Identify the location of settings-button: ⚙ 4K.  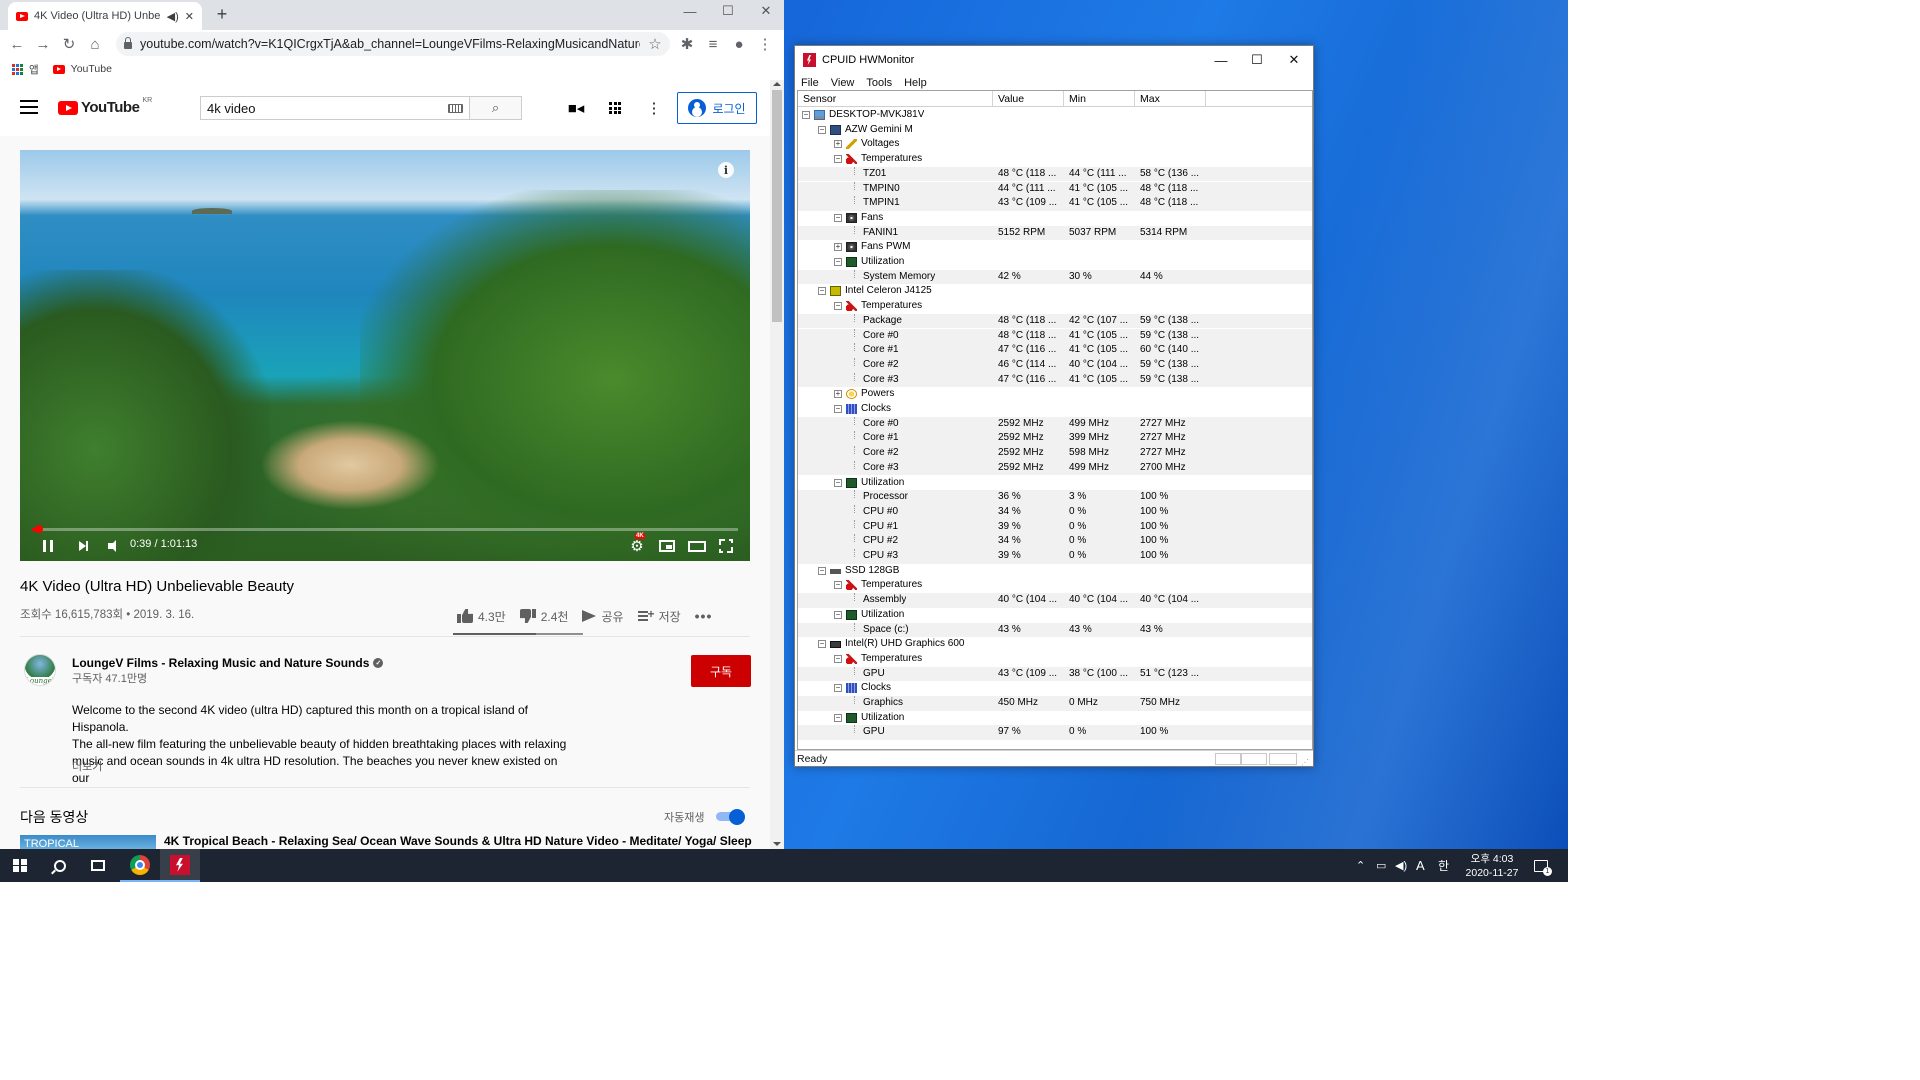
(637, 544).